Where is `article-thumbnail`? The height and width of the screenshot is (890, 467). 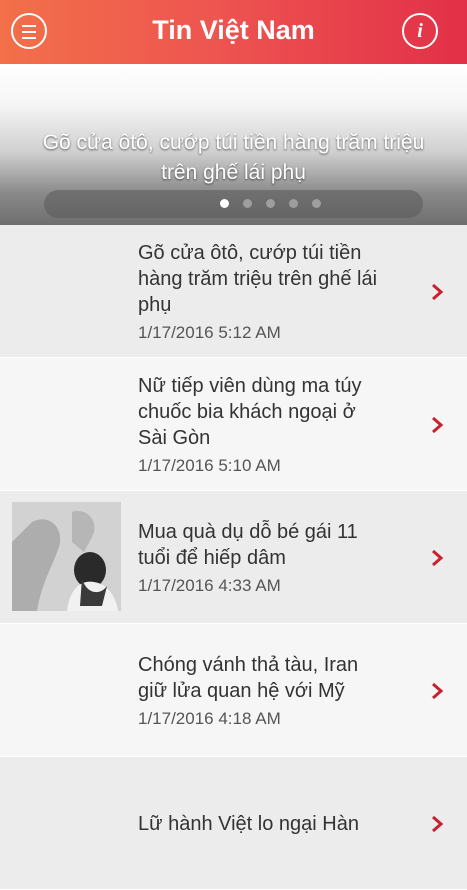 article-thumbnail is located at coordinates (66, 556).